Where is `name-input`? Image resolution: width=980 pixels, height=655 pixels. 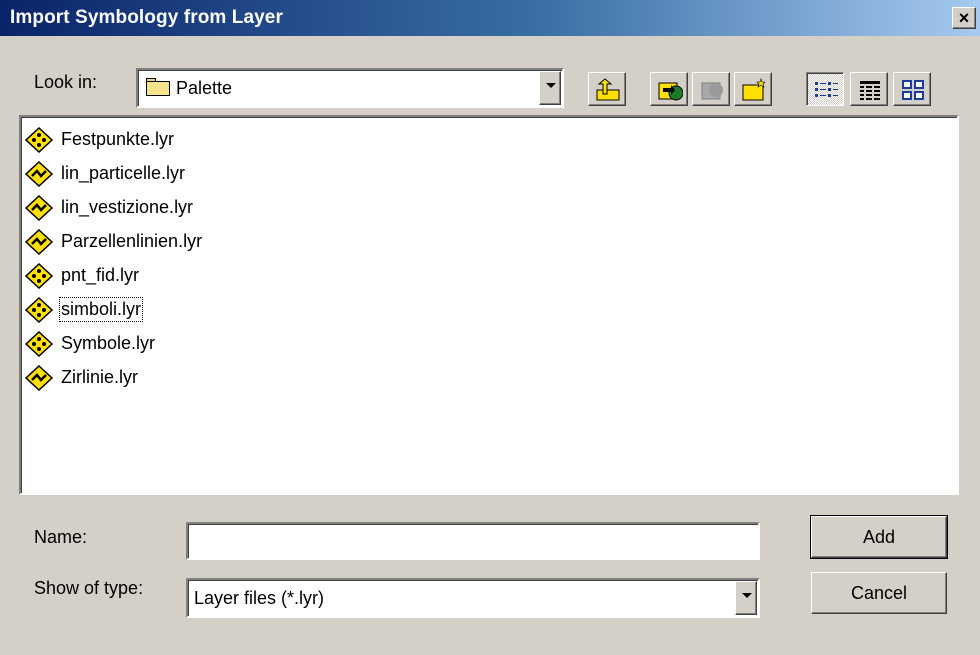 name-input is located at coordinates (473, 541).